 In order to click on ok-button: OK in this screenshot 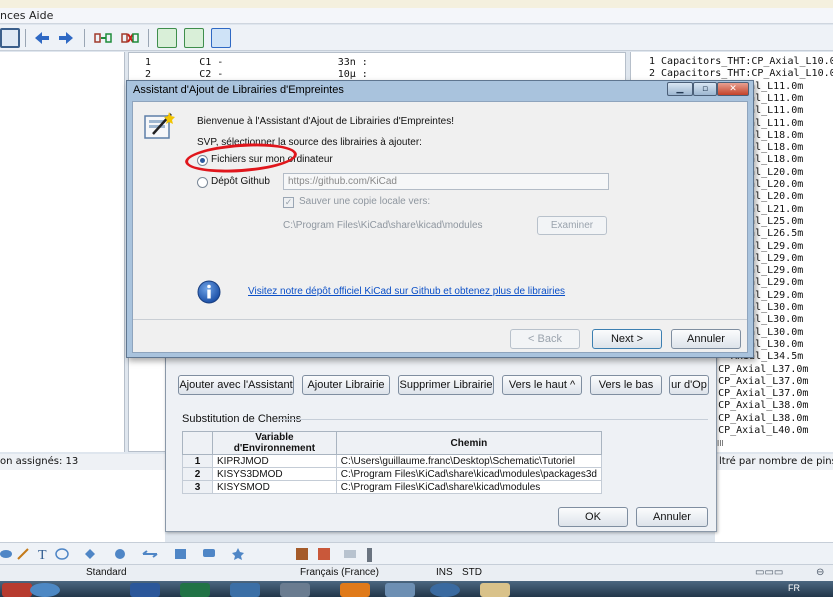, I will do `click(593, 517)`.